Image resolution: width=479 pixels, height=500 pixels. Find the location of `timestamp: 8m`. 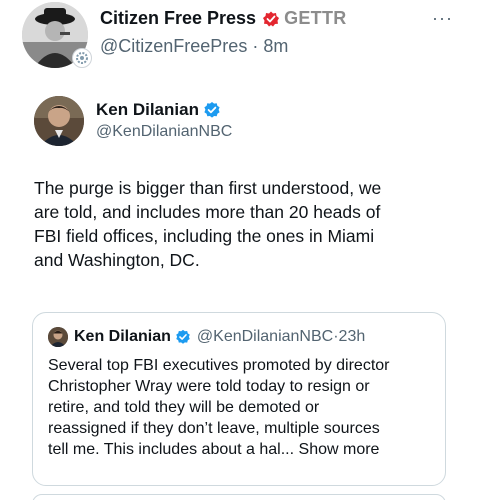

timestamp: 8m is located at coordinates (275, 46).